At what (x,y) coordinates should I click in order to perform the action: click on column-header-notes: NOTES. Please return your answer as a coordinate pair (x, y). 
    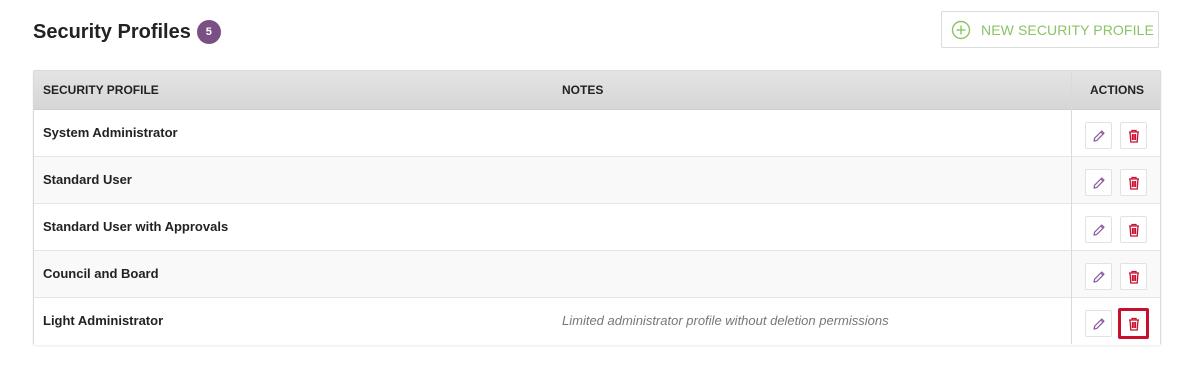
    Looking at the image, I should click on (582, 90).